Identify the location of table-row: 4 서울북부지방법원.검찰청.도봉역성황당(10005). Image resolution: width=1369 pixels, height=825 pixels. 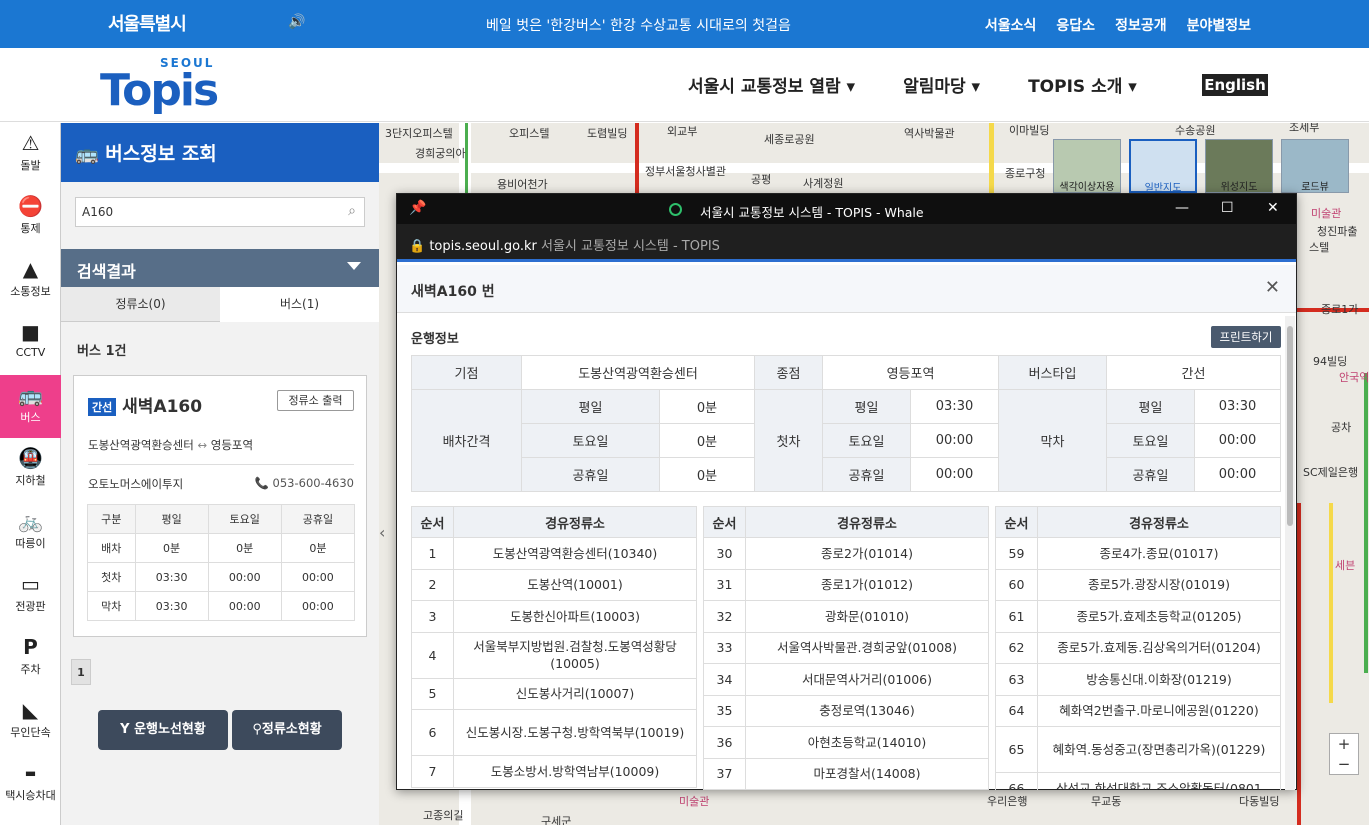
(554, 655).